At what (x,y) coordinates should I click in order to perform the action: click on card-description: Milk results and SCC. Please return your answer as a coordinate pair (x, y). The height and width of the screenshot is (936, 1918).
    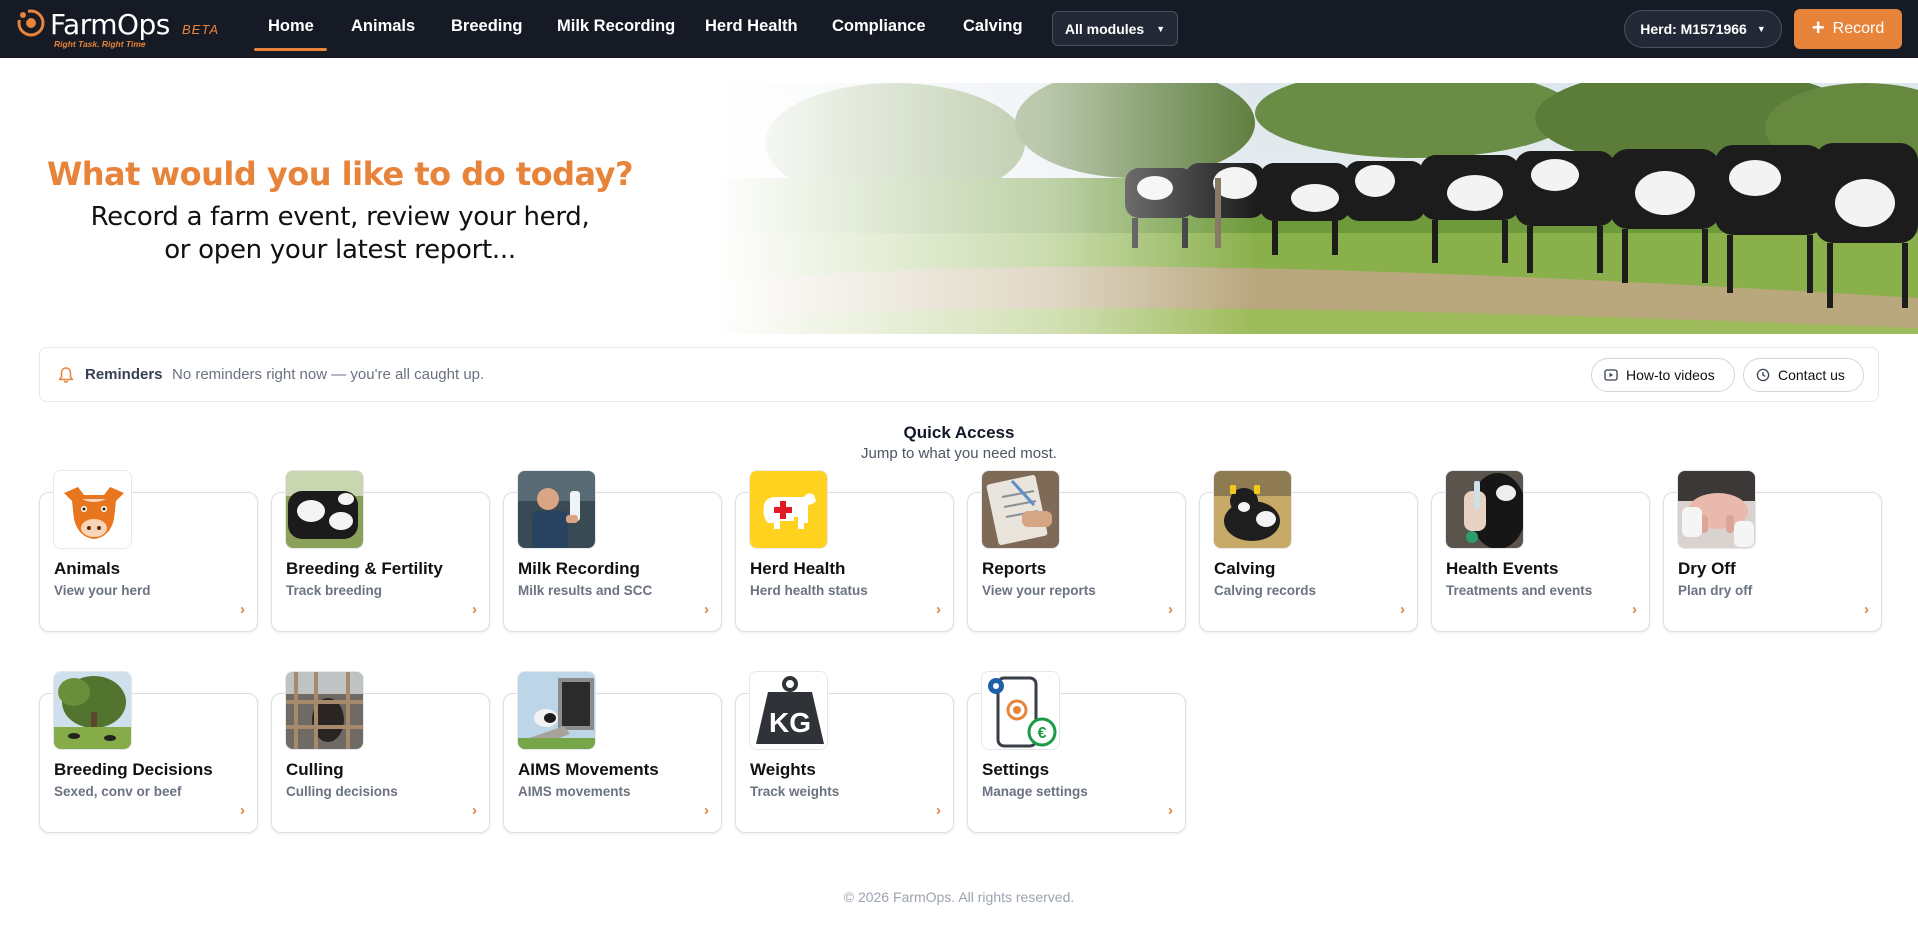
    Looking at the image, I should click on (585, 590).